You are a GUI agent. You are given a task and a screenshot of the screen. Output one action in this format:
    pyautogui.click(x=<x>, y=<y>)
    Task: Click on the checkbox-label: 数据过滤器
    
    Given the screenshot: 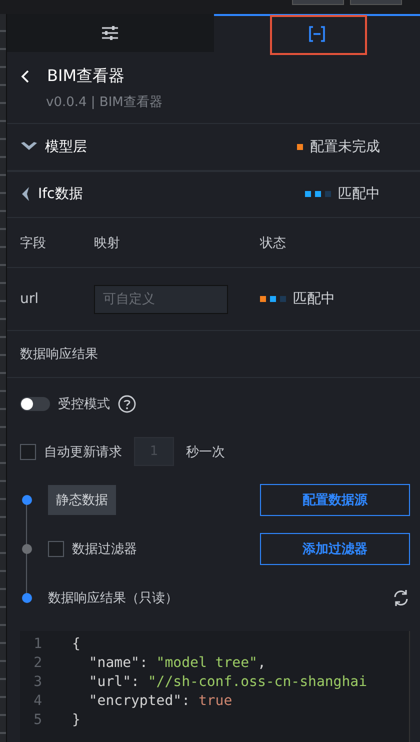 What is the action you would take?
    pyautogui.click(x=104, y=549)
    